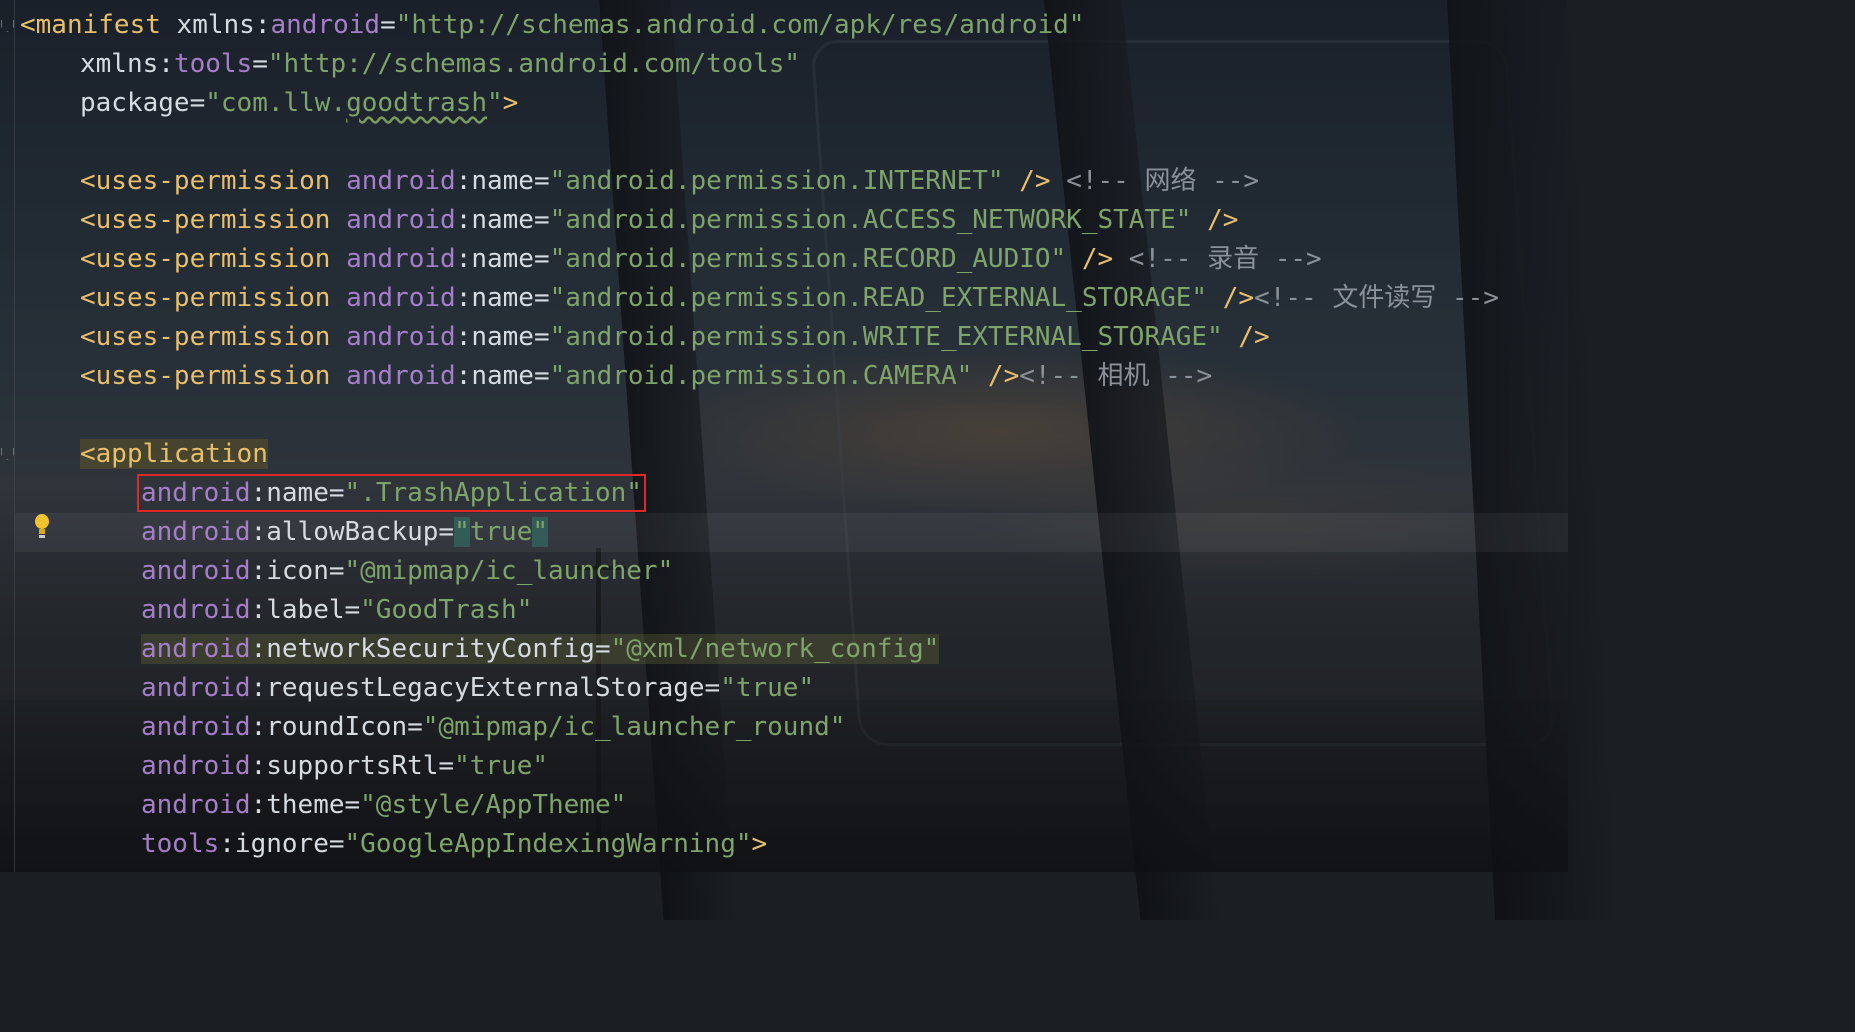  I want to click on code-line-app-attr: android:supportsRtl="true", so click(759, 766).